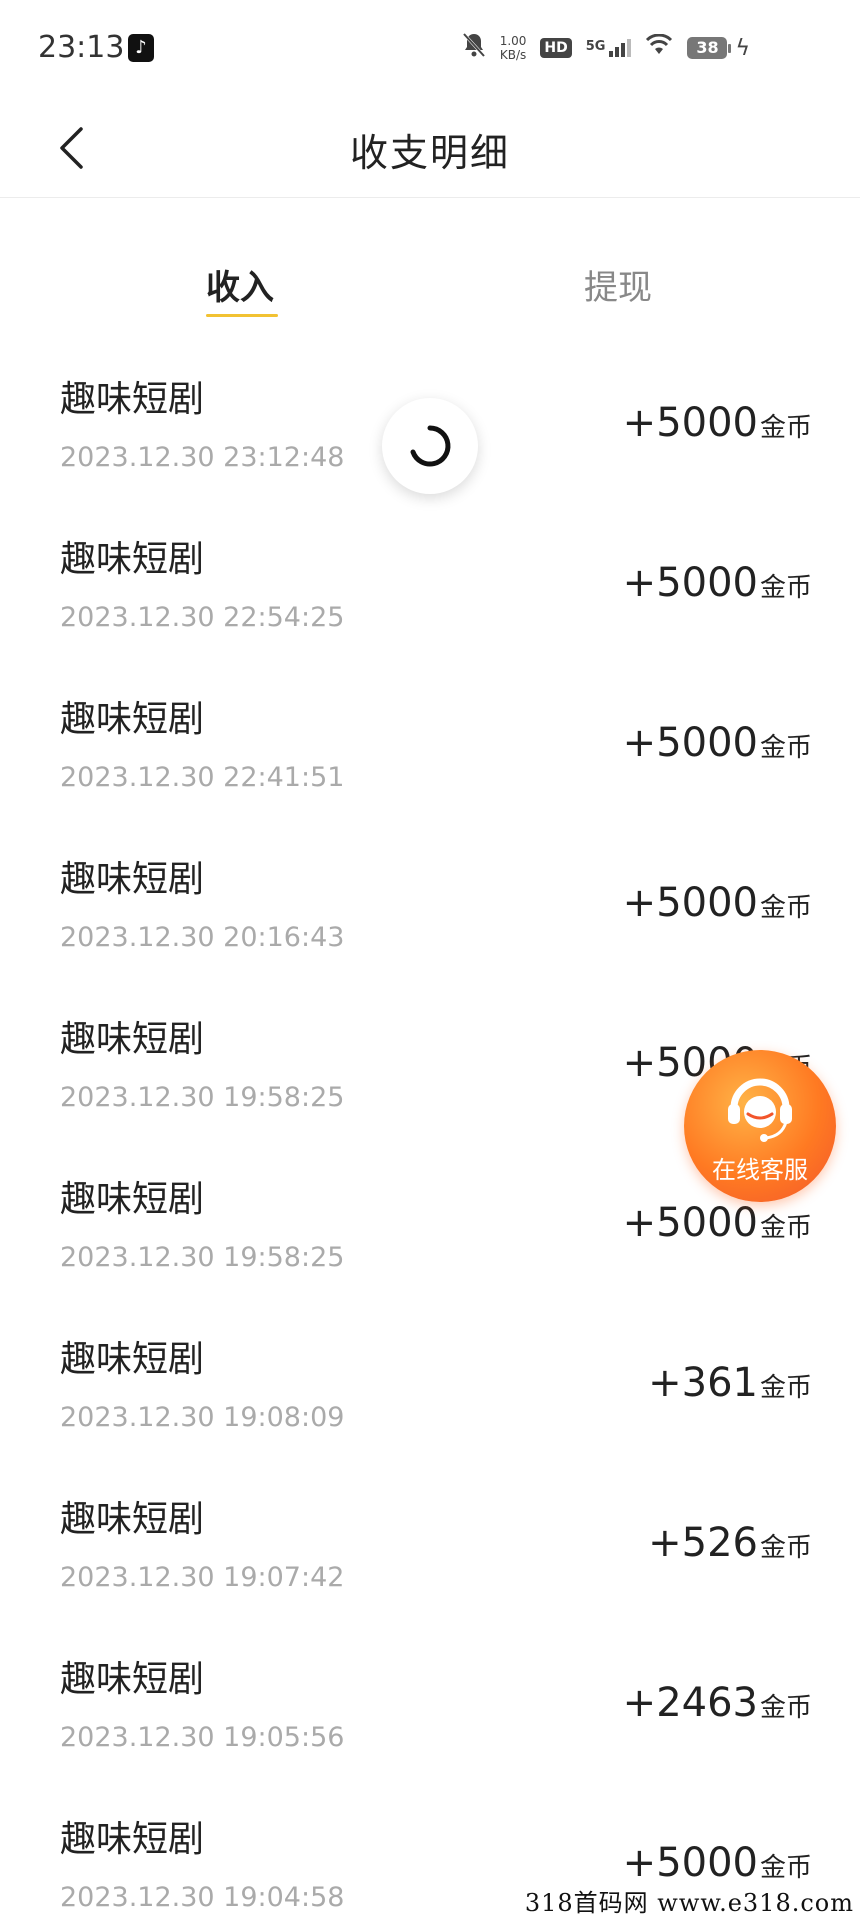 The height and width of the screenshot is (1920, 860). Describe the element at coordinates (202, 617) in the screenshot. I see `record-time: 2023.12.30 22:54:25` at that location.